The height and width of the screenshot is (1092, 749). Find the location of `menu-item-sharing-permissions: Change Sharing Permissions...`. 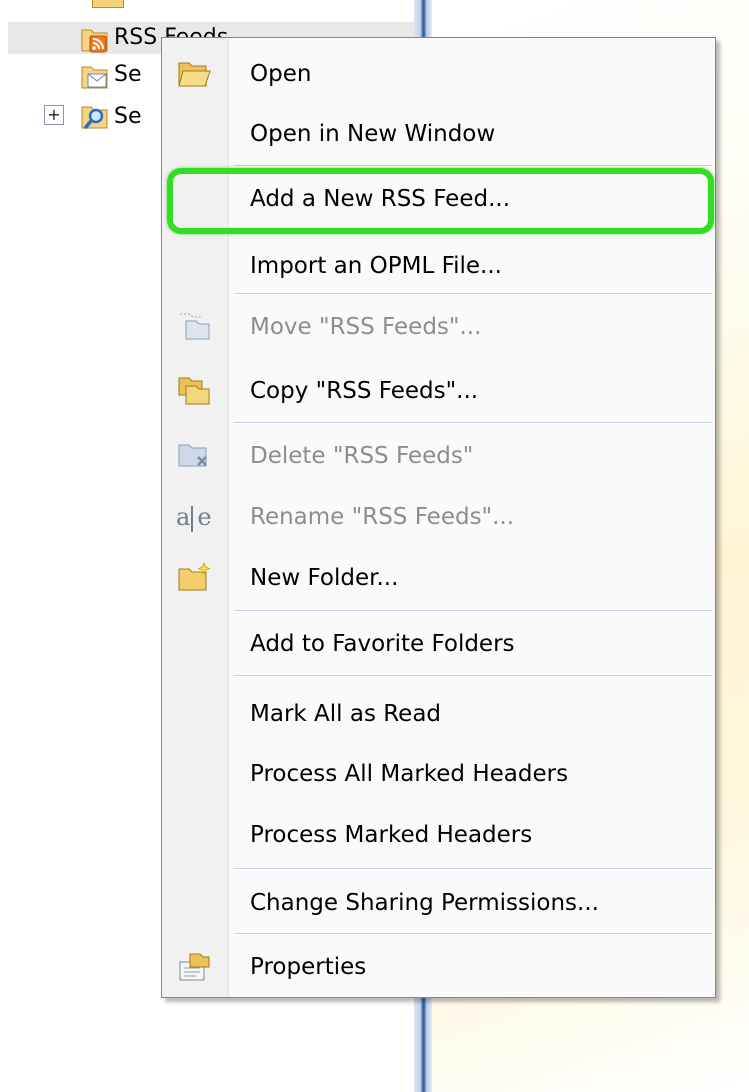

menu-item-sharing-permissions: Change Sharing Permissions... is located at coordinates (438, 903).